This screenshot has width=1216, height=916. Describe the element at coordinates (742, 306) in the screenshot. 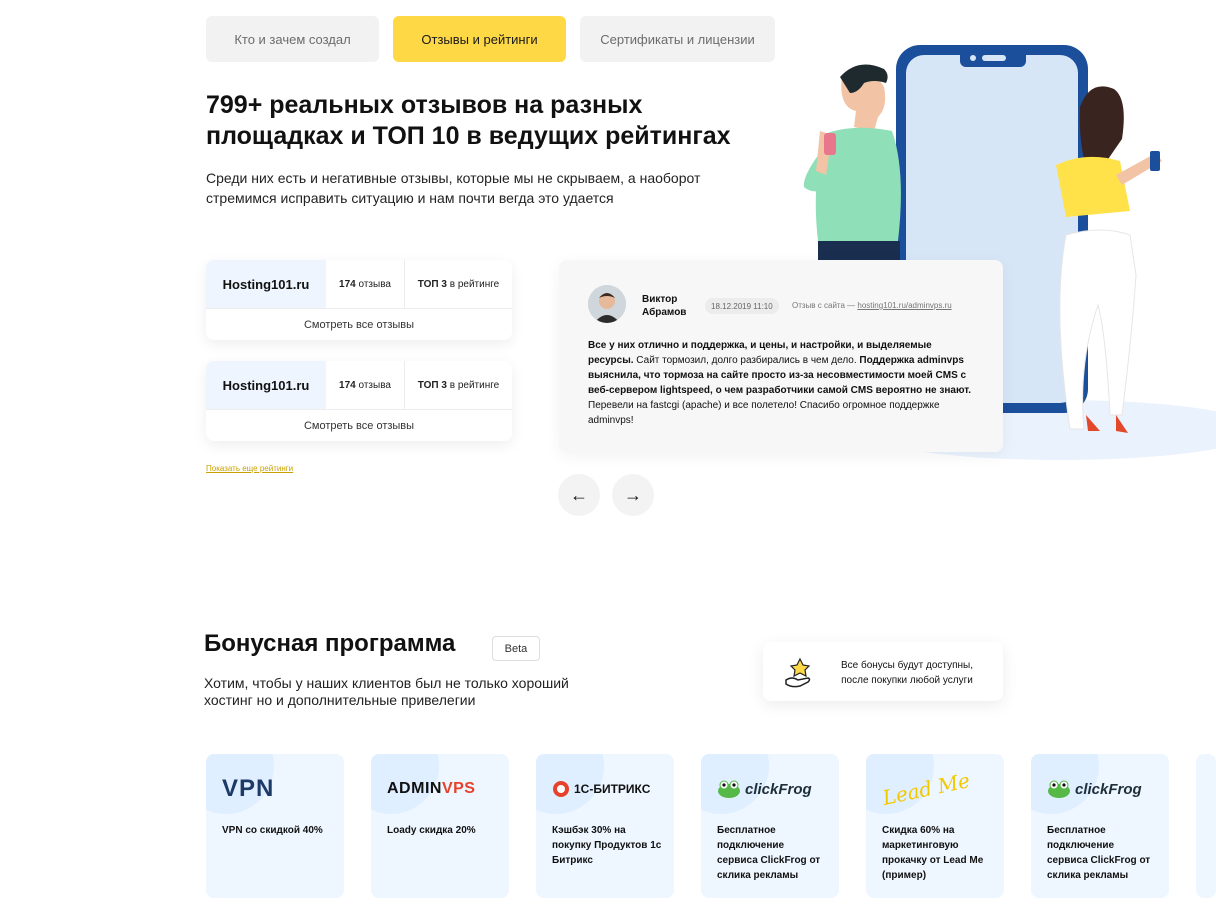

I see `review-date: 18.12.2019 11:10` at that location.